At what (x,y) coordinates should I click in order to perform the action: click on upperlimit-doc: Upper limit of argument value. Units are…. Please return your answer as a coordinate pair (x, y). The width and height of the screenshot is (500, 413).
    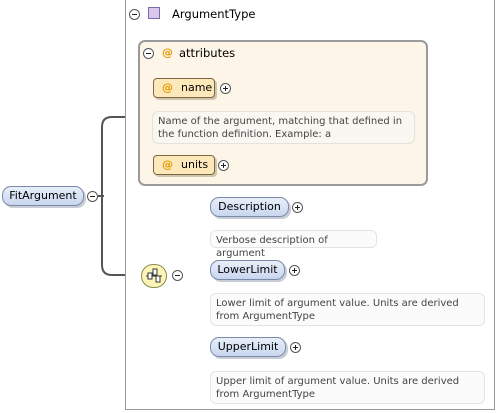
    Looking at the image, I should click on (347, 387).